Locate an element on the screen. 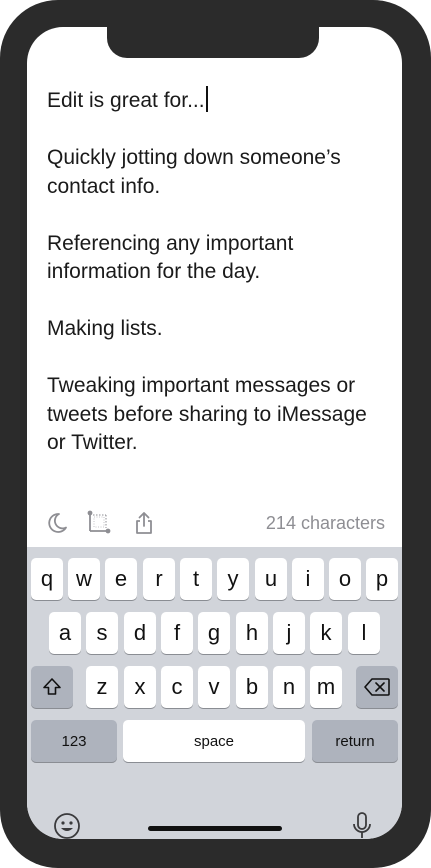  key-k: k is located at coordinates (326, 633).